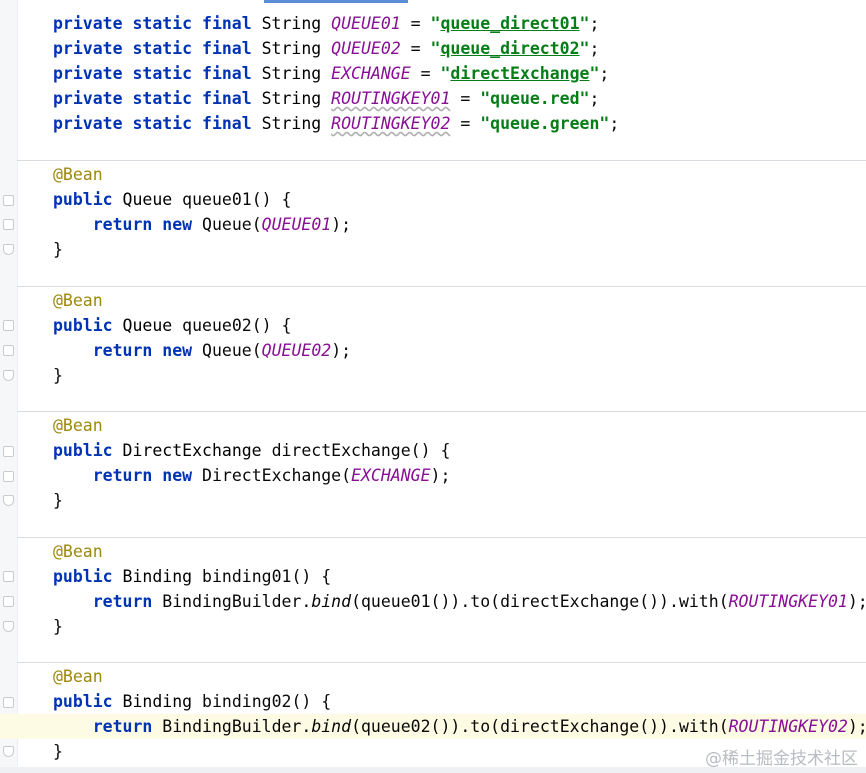 This screenshot has width=866, height=773. What do you see at coordinates (272, 475) in the screenshot?
I see `constructor-name: DirectExchange` at bounding box center [272, 475].